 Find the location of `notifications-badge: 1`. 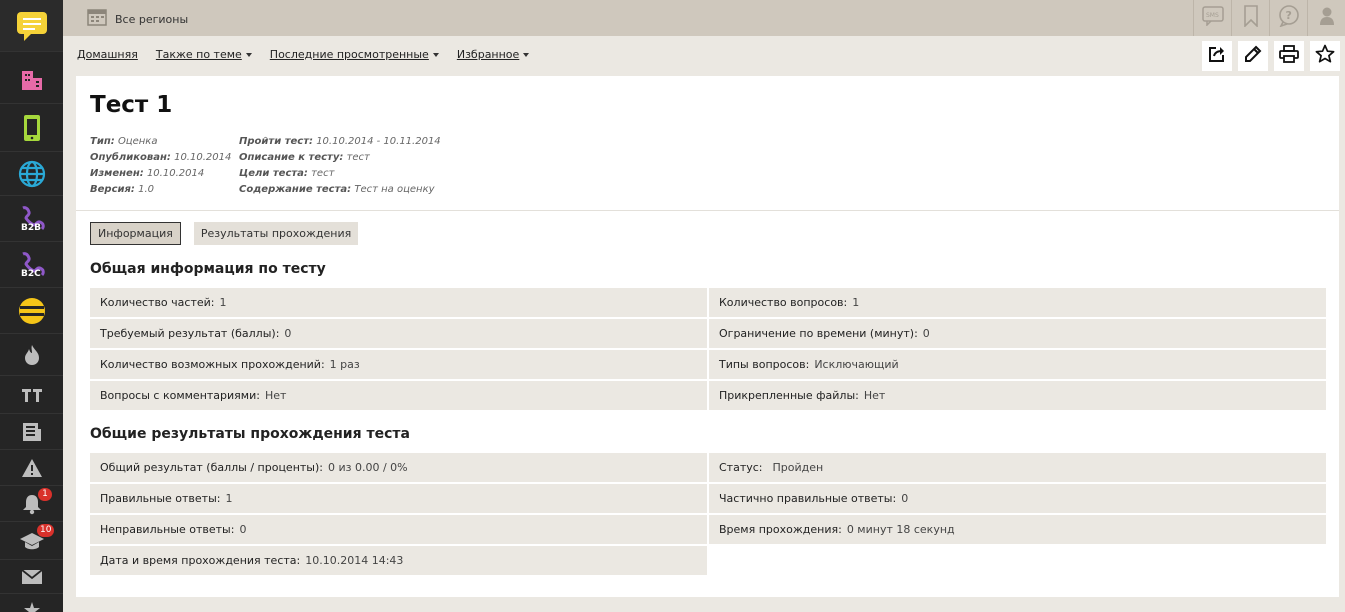

notifications-badge: 1 is located at coordinates (45, 494).